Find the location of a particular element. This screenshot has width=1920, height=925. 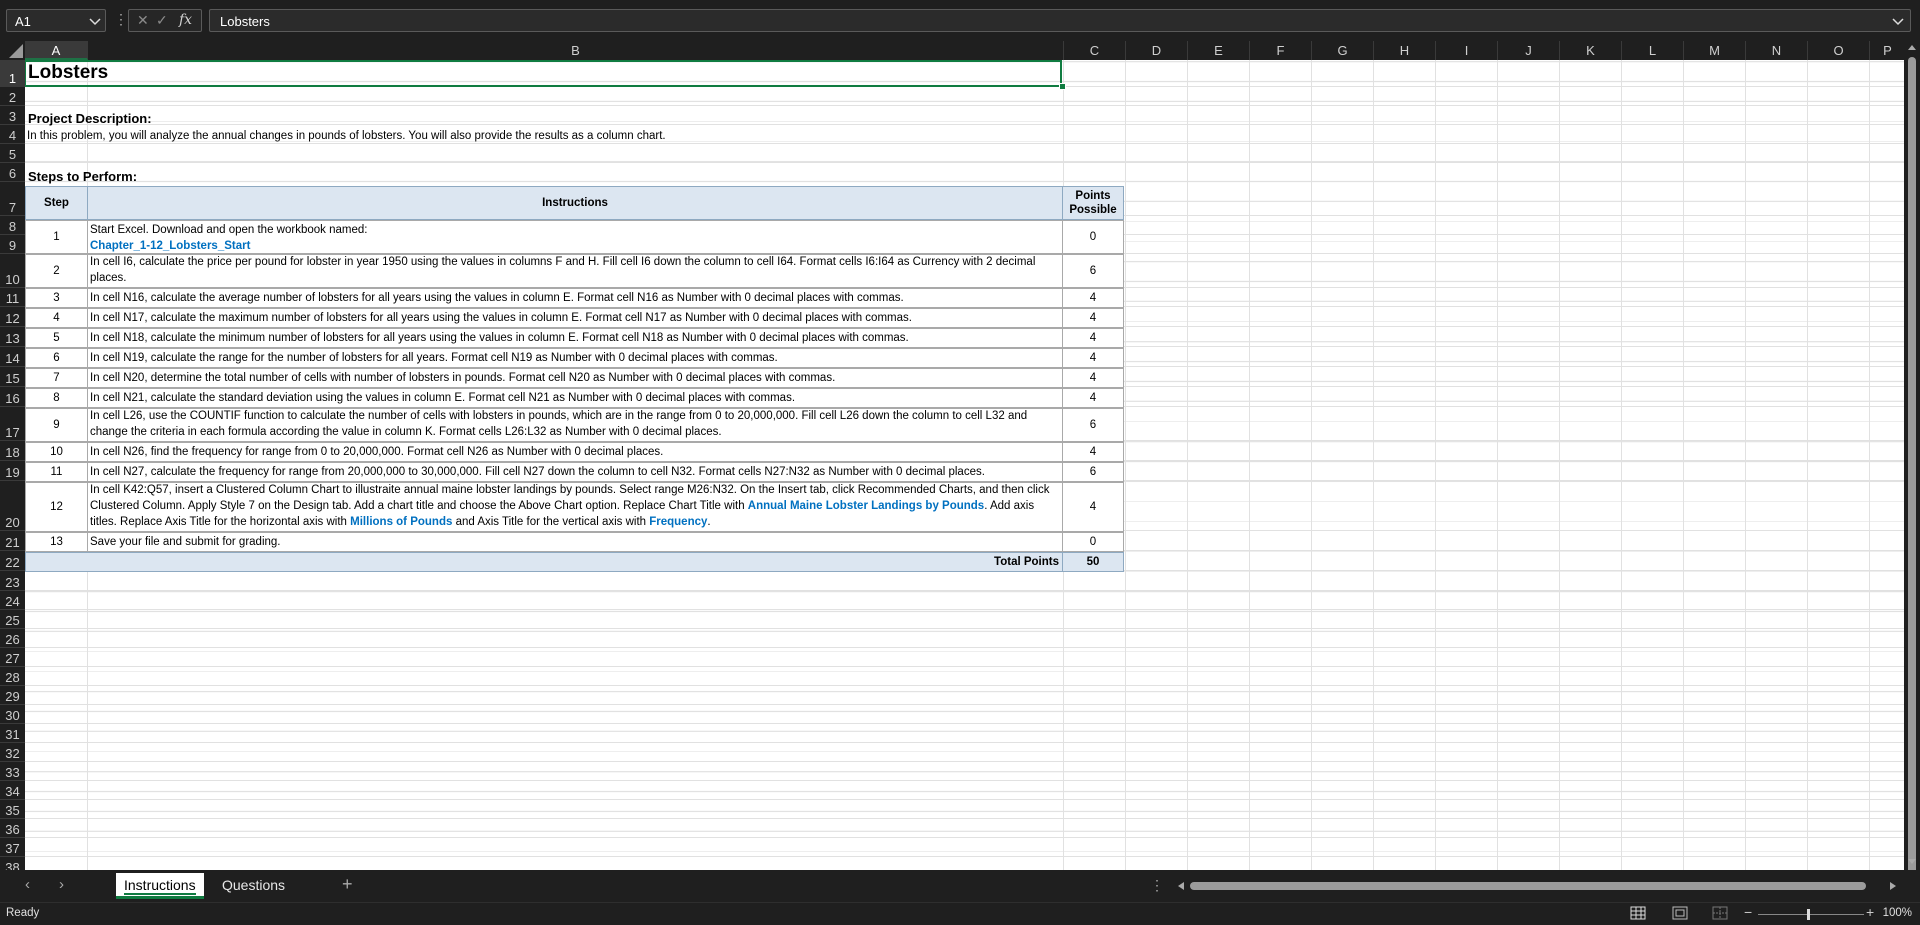

step-number: 5 is located at coordinates (56, 338).